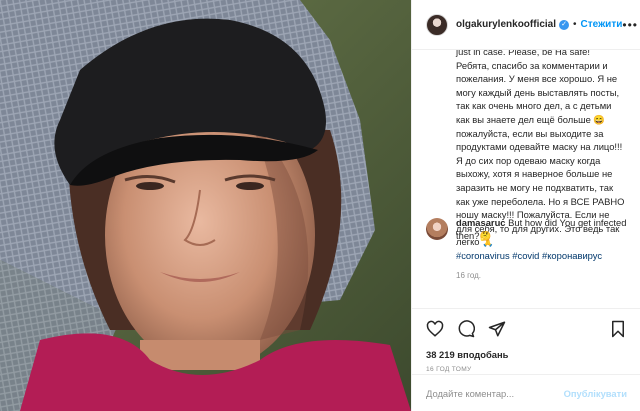 This screenshot has height=411, width=640. I want to click on more-options-icon: •••, so click(630, 25).